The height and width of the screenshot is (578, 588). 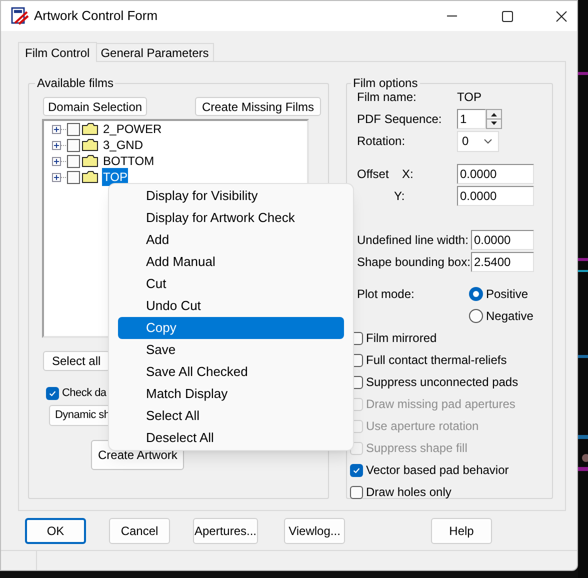 What do you see at coordinates (422, 426) in the screenshot?
I see `checkbox-label: Use aperture rotation` at bounding box center [422, 426].